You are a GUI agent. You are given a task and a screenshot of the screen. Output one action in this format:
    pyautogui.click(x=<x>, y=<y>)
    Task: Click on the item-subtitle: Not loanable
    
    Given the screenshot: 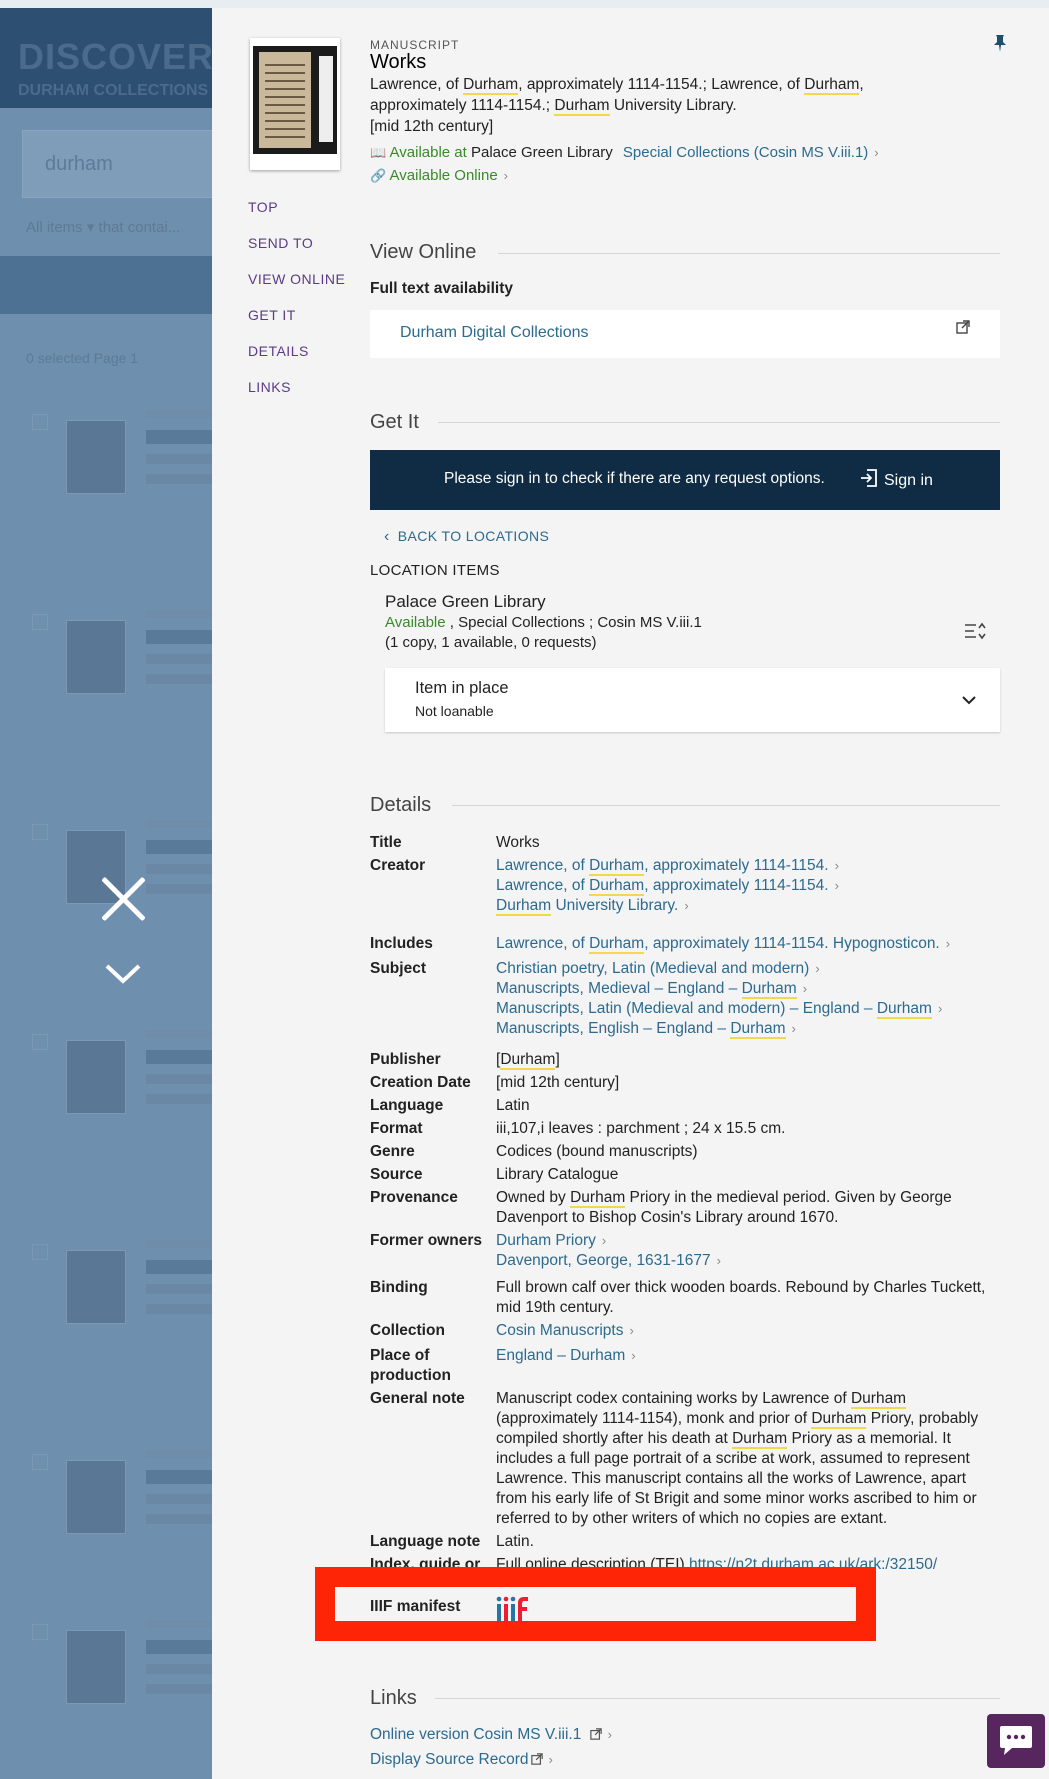 What is the action you would take?
    pyautogui.click(x=454, y=711)
    